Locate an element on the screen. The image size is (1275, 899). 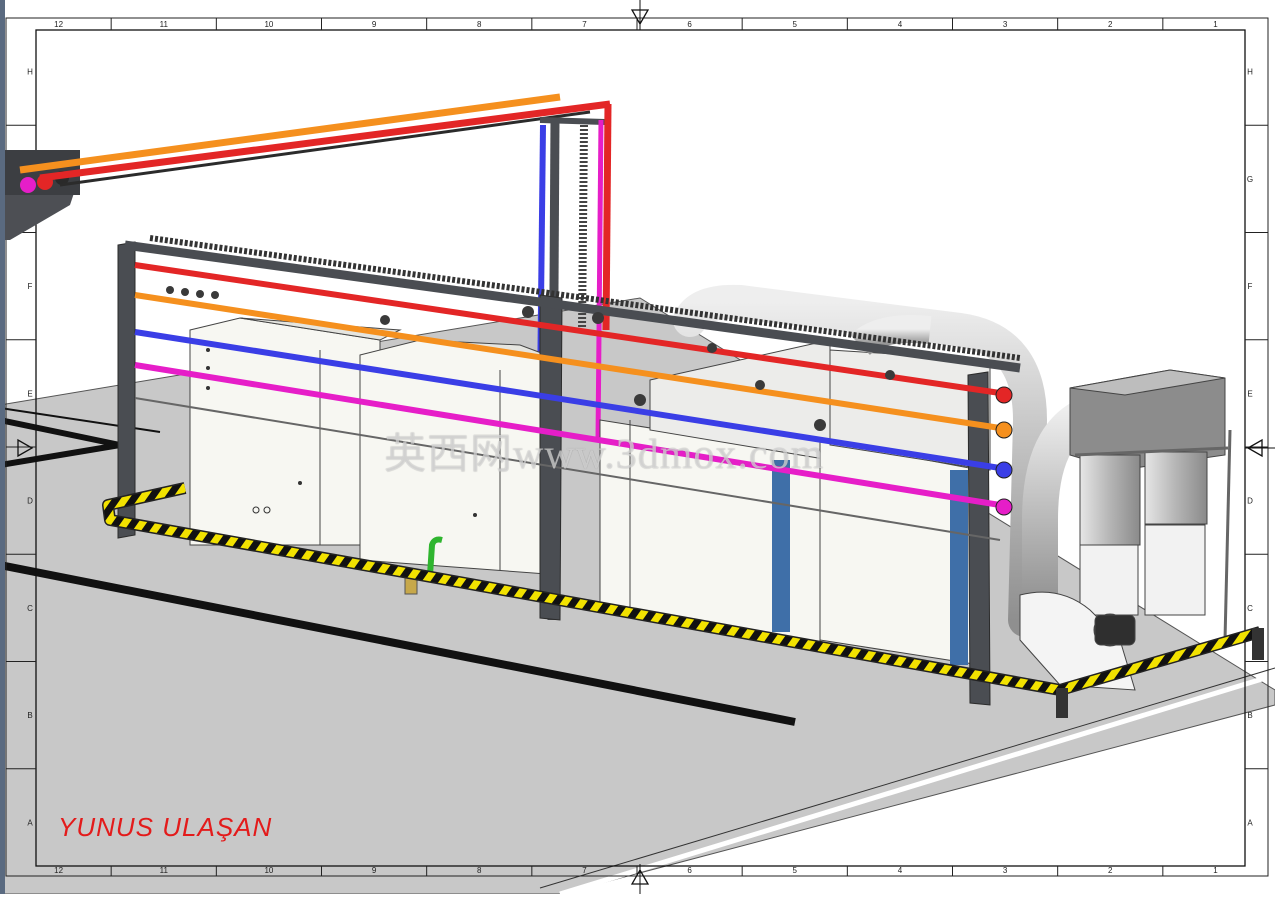
overhead-beam is located at coordinates (572, 121).